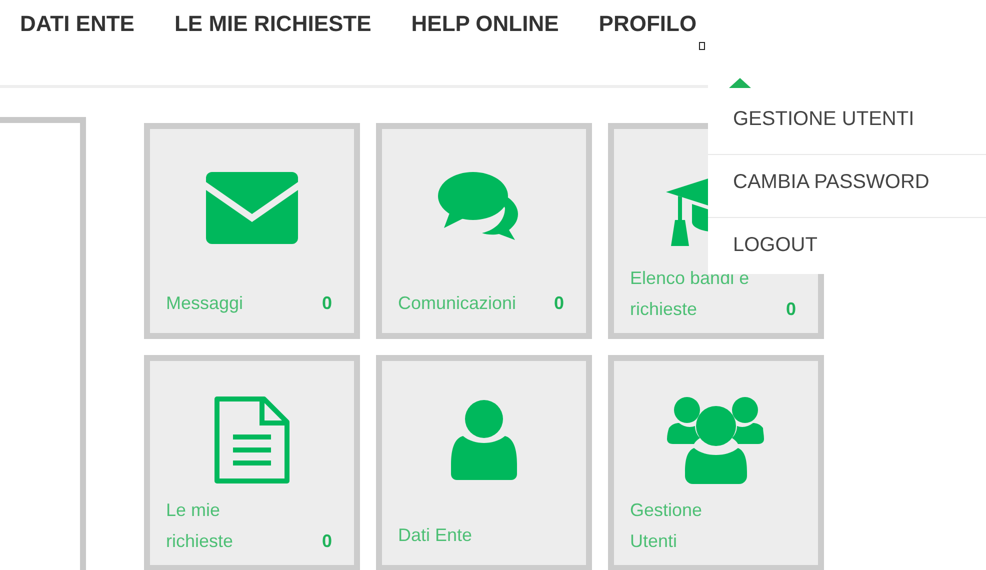 The width and height of the screenshot is (986, 570). Describe the element at coordinates (667, 526) in the screenshot. I see `tile-label: Gestione Utenti` at that location.